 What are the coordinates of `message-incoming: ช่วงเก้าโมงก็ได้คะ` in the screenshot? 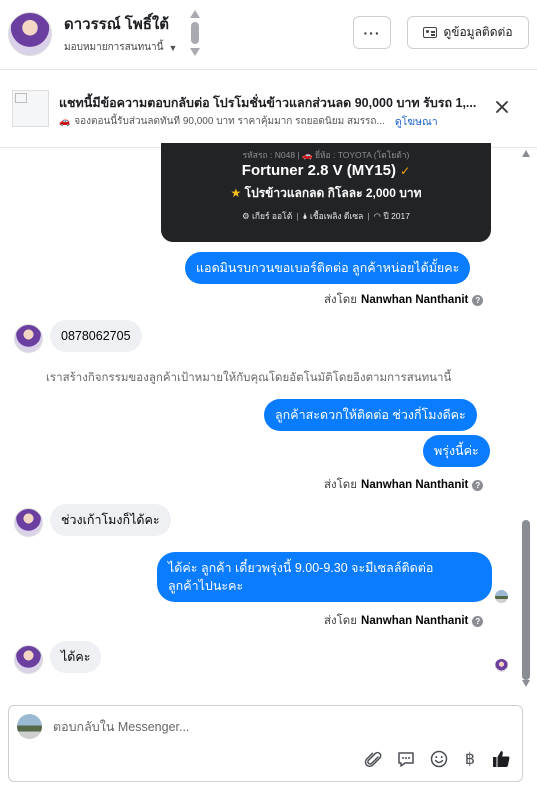 It's located at (110, 520).